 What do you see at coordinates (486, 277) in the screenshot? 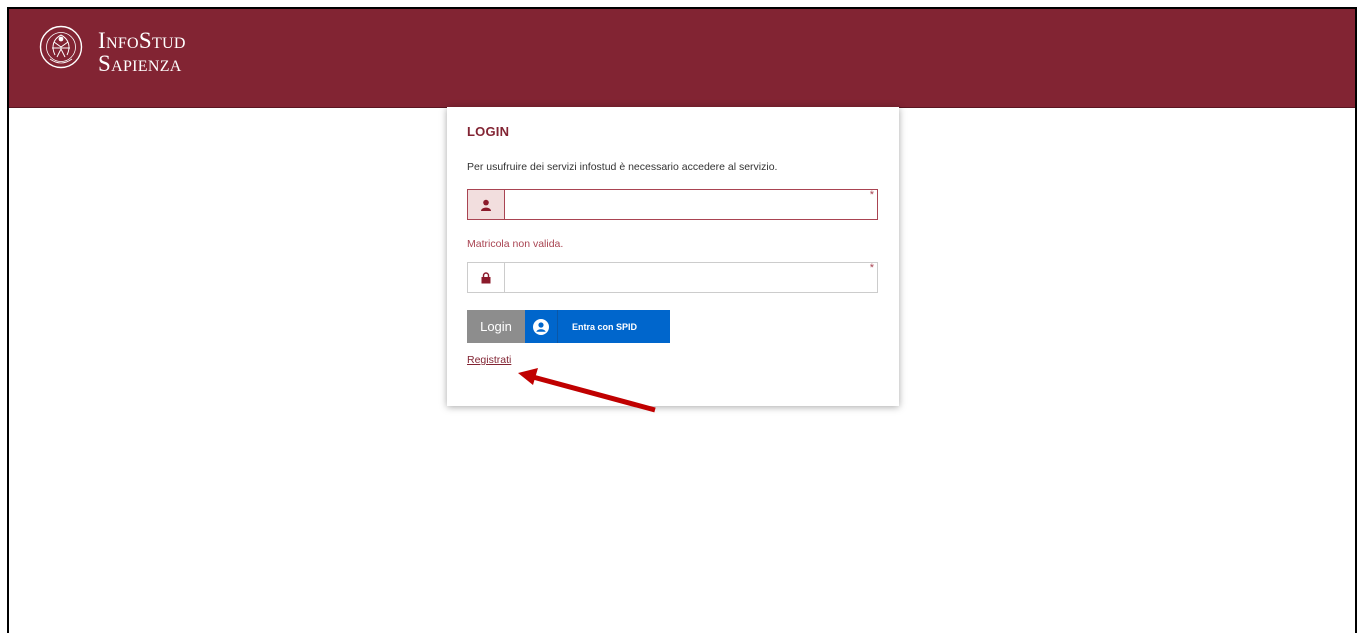
I see `lock-icon` at bounding box center [486, 277].